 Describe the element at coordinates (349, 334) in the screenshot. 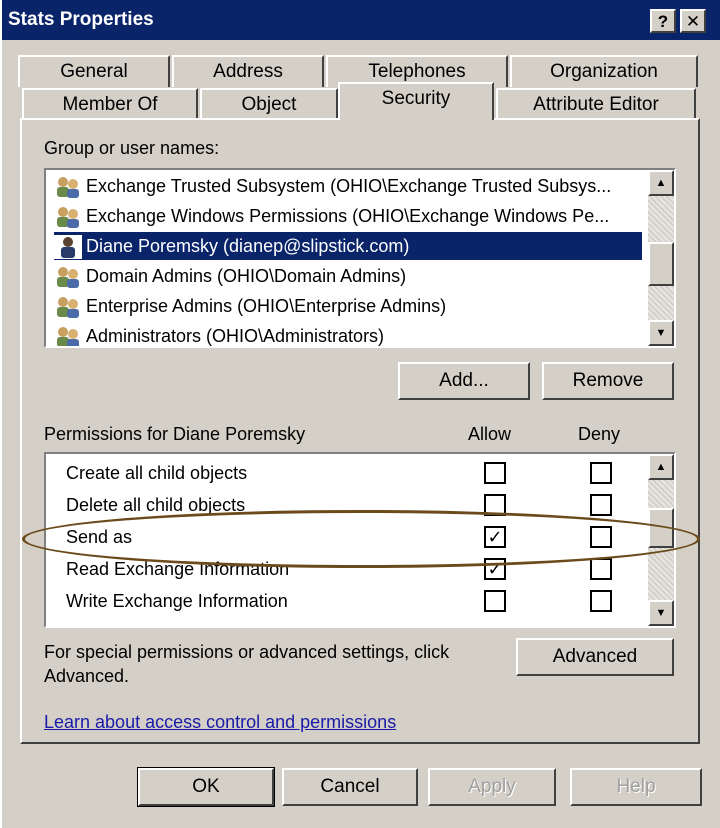

I see `list-item: Administrators (OHIO\Administrators)` at that location.